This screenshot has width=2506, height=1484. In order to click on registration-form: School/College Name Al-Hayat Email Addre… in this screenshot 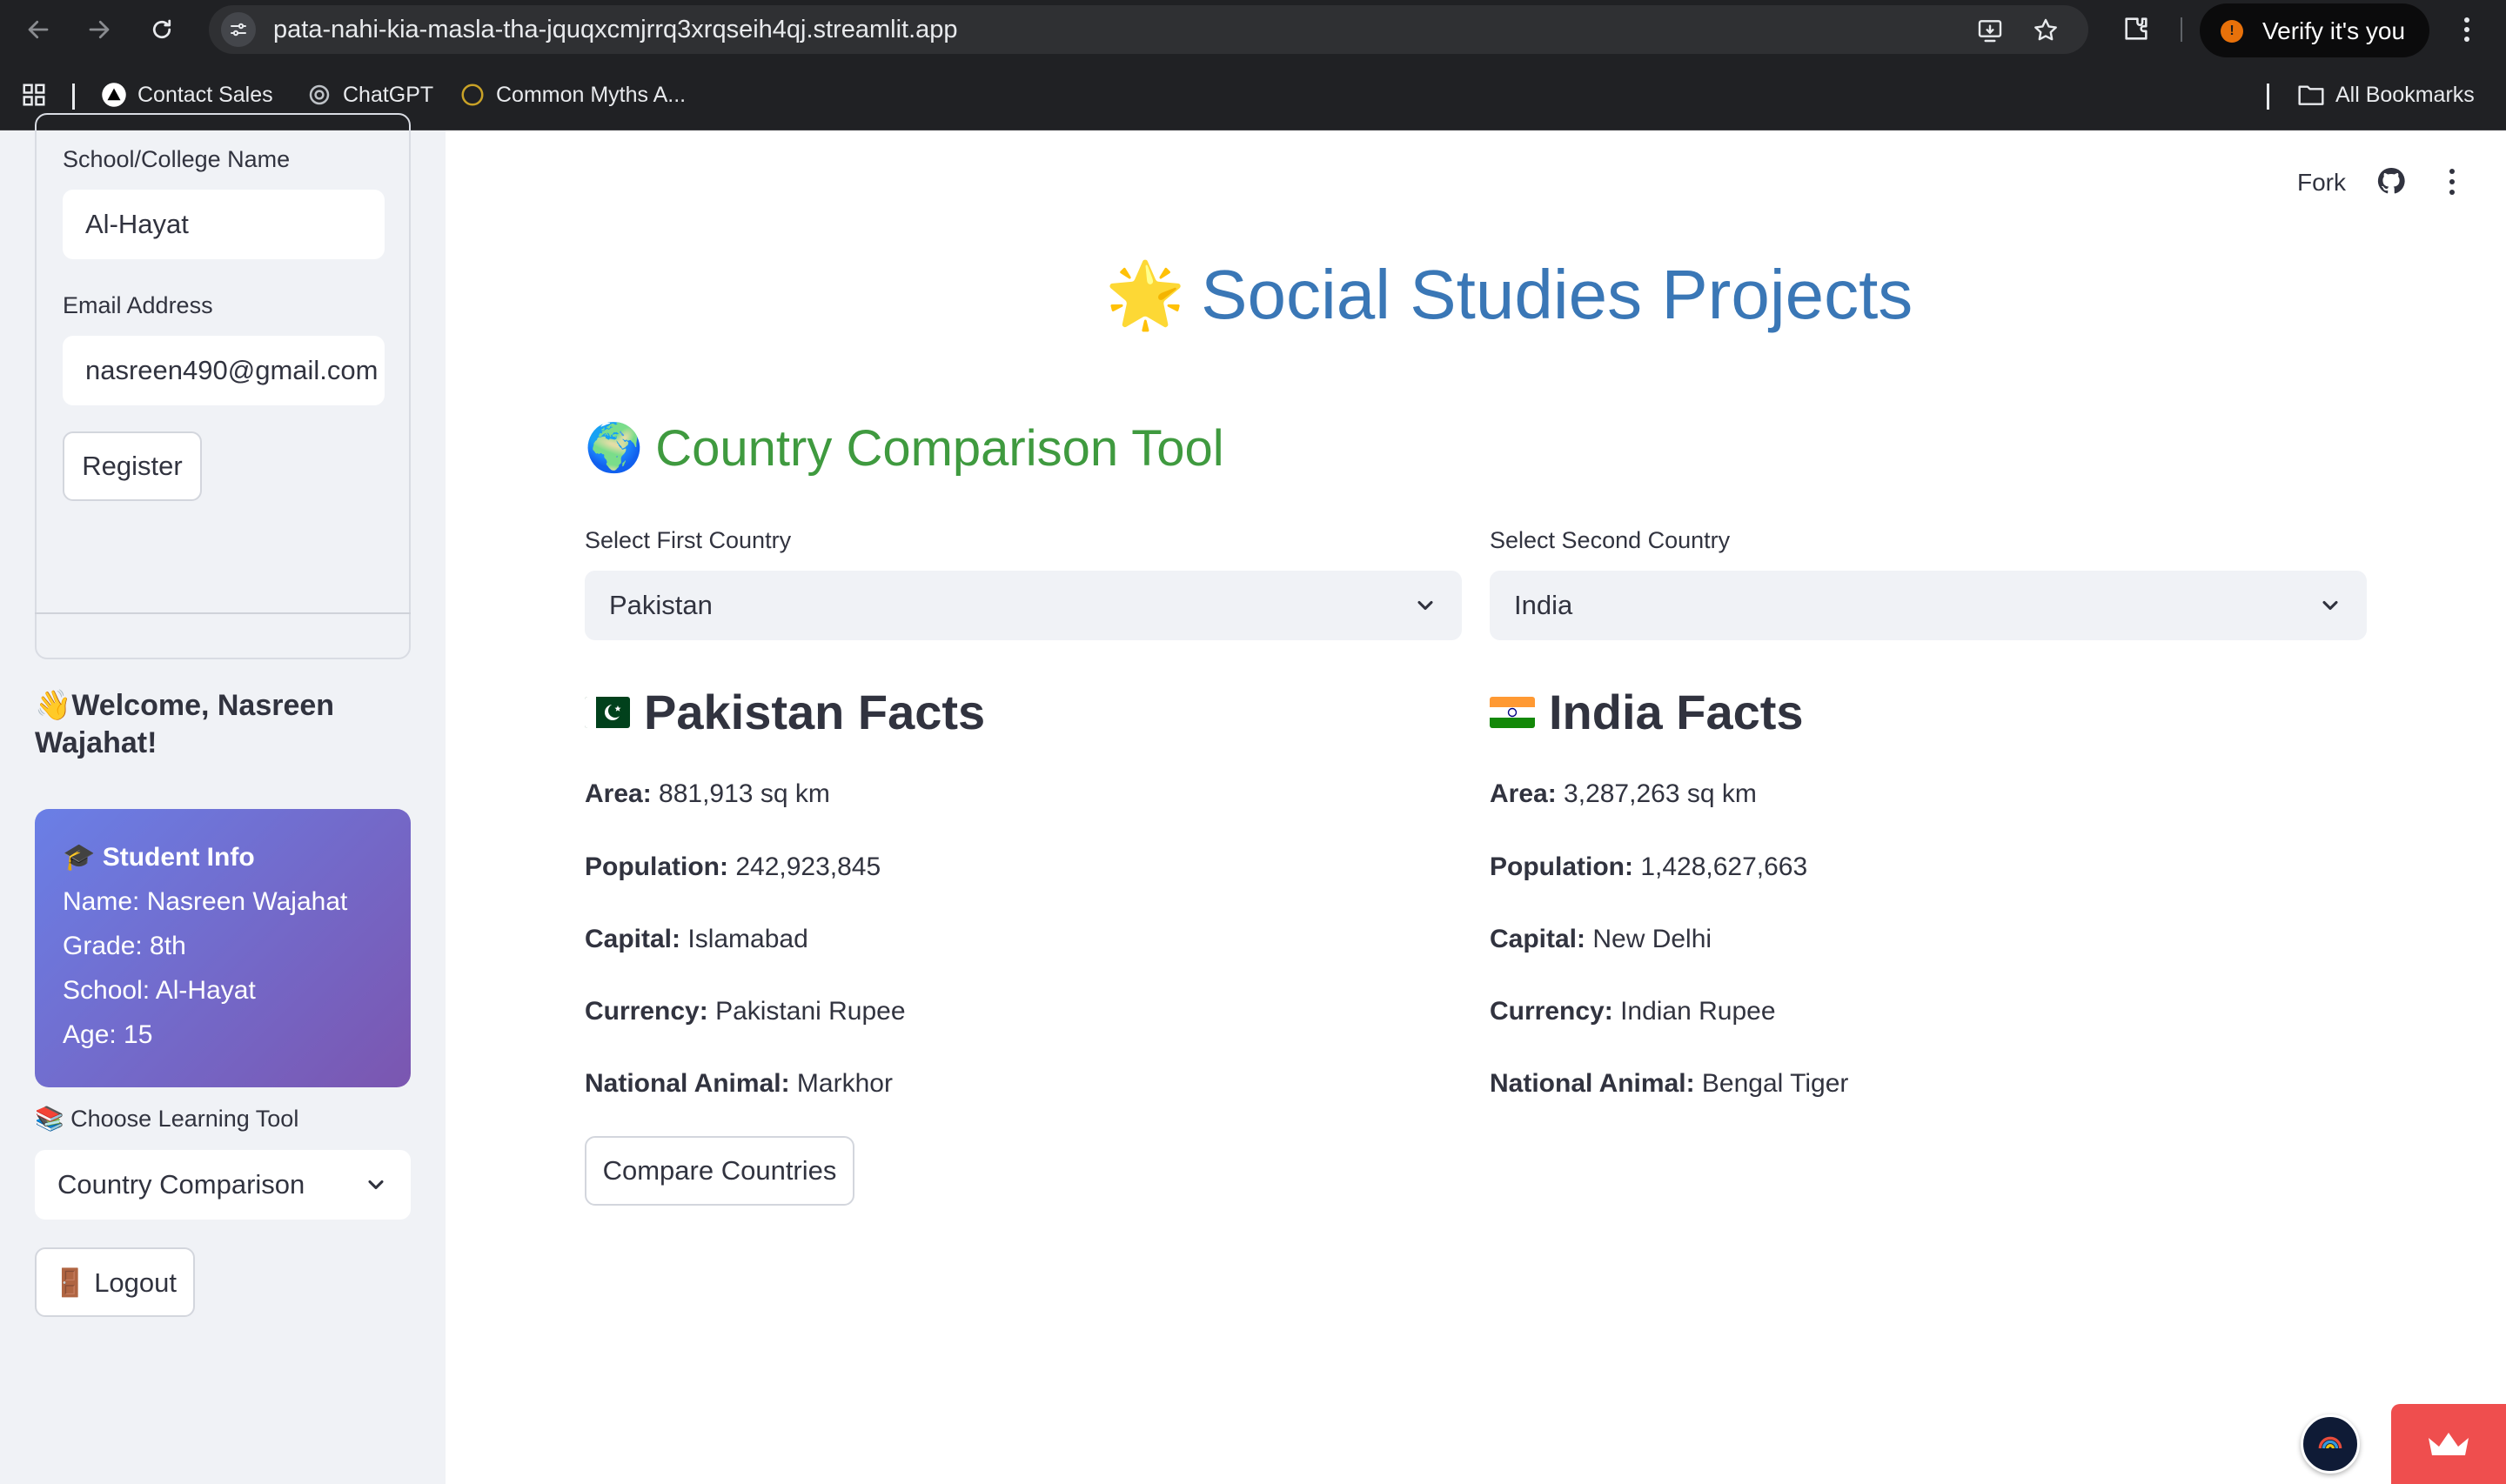, I will do `click(223, 386)`.